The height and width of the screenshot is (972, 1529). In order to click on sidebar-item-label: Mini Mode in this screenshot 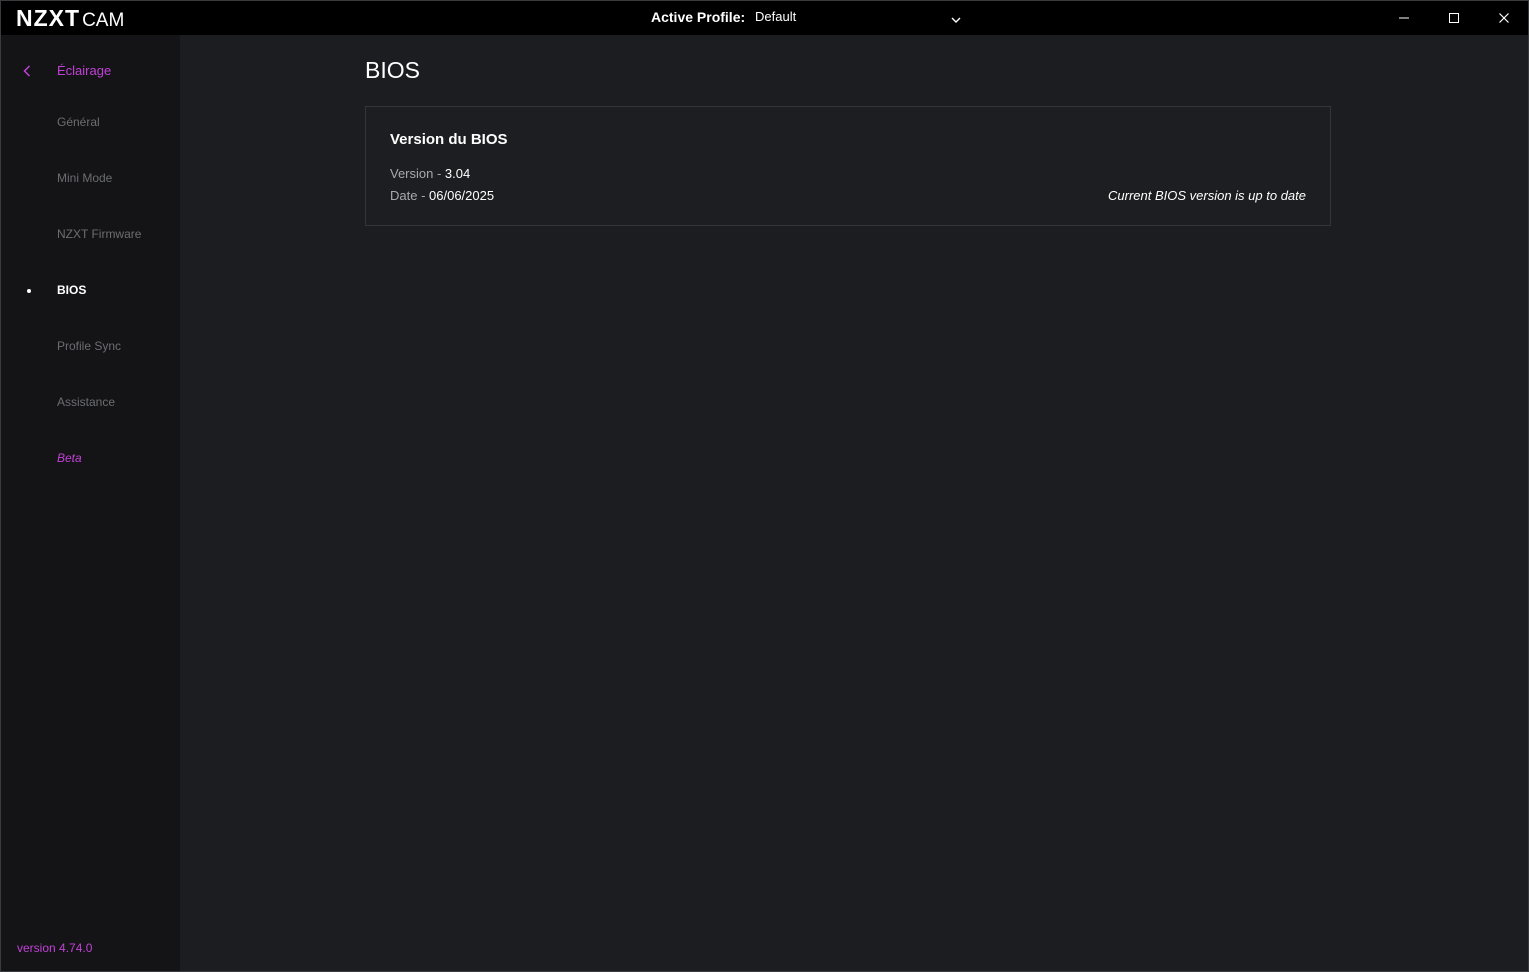, I will do `click(85, 178)`.